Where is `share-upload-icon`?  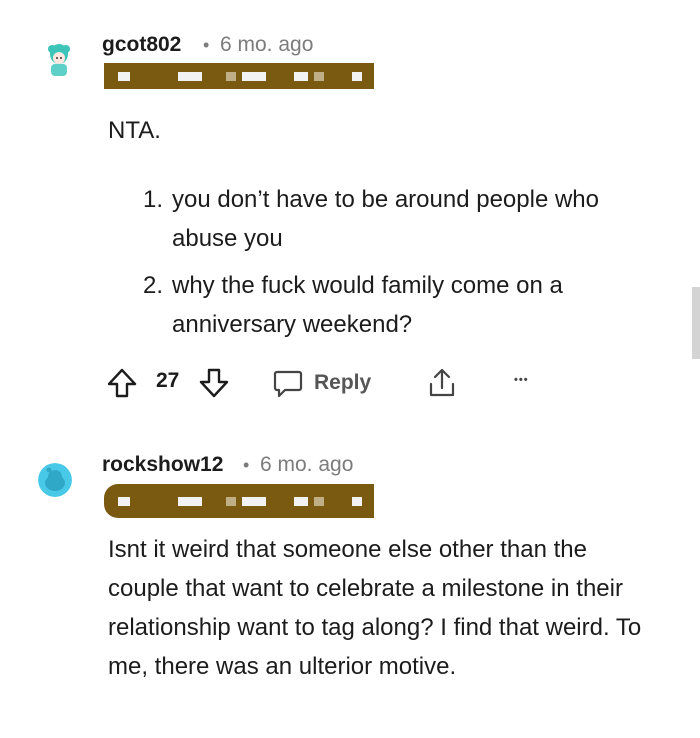 share-upload-icon is located at coordinates (442, 382).